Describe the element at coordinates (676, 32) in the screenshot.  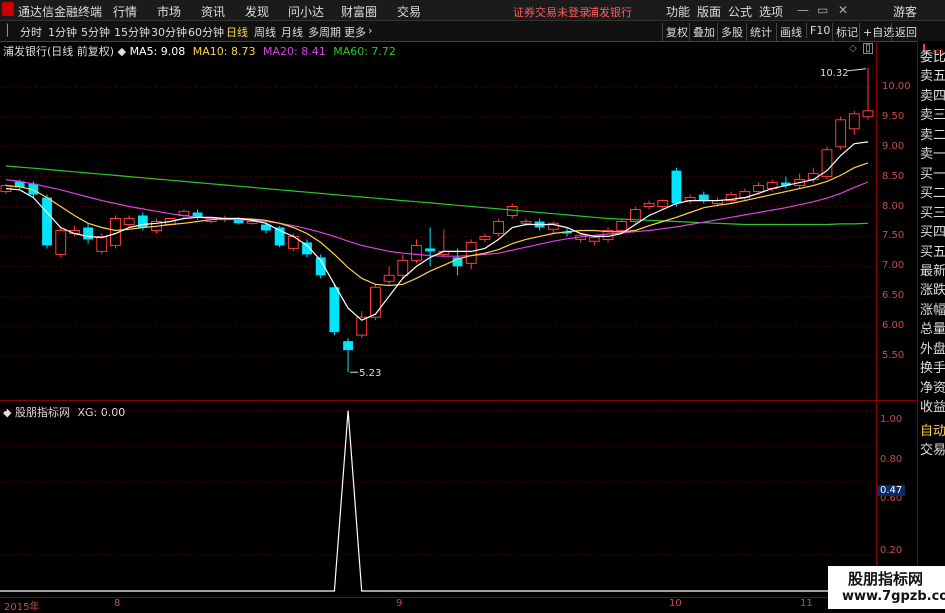
I see `btn-fuquan: 复权` at that location.